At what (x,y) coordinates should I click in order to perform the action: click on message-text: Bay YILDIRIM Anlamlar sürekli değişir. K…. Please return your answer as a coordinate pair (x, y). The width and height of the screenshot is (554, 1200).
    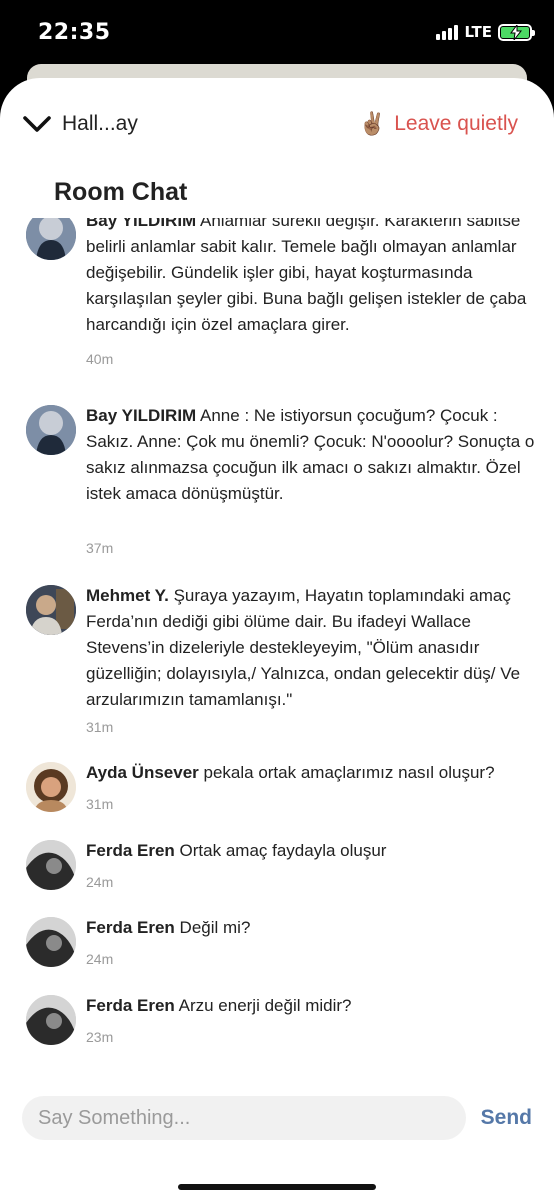
    Looking at the image, I should click on (311, 278).